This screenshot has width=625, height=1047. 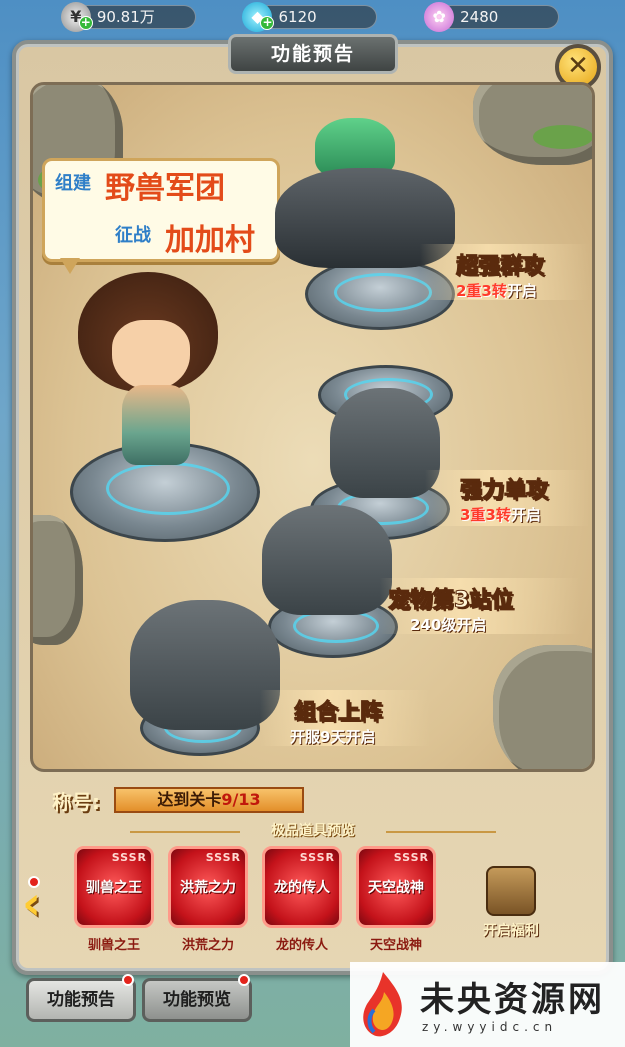 I want to click on item-card-name: 洪荒之力, so click(x=208, y=888).